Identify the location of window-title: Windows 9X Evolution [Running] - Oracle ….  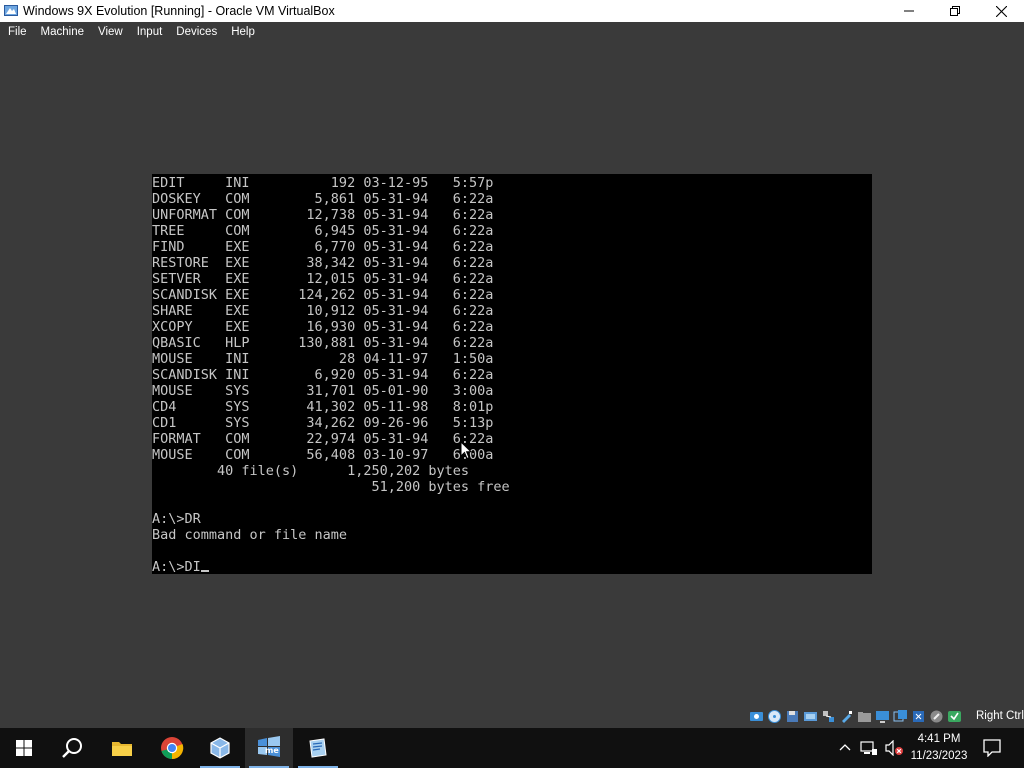
(179, 11).